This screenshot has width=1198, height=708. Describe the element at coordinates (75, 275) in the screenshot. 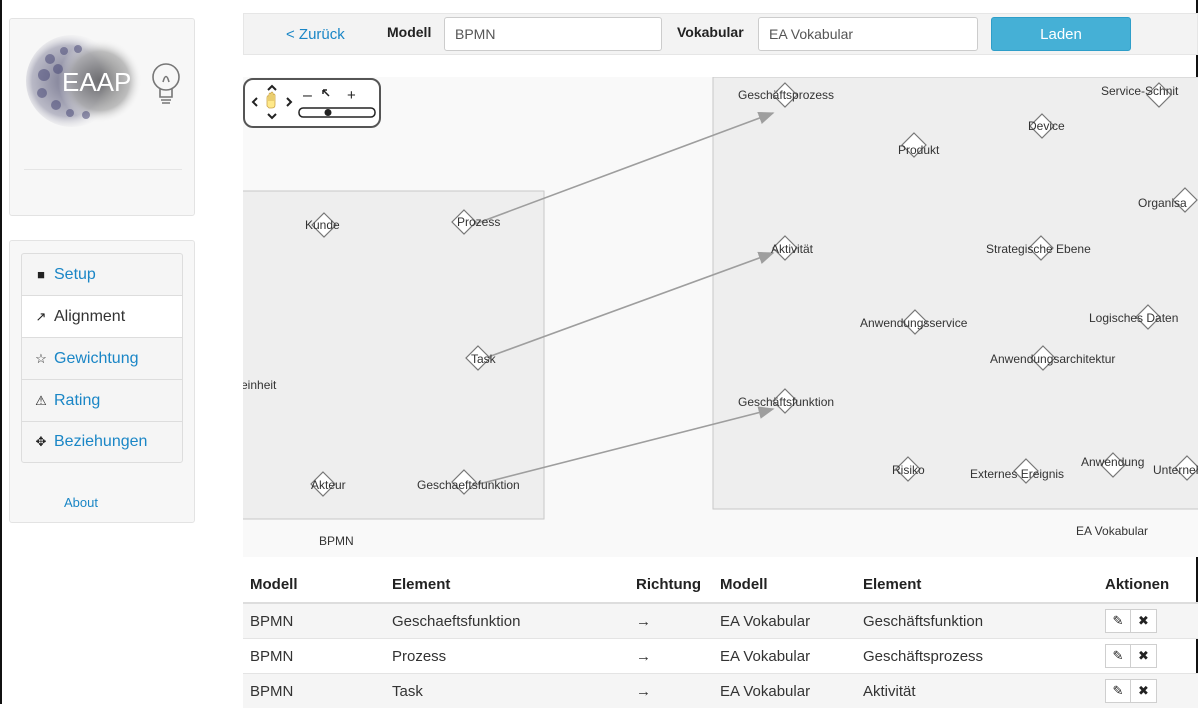

I see `sidebar-item-label: Setup` at that location.